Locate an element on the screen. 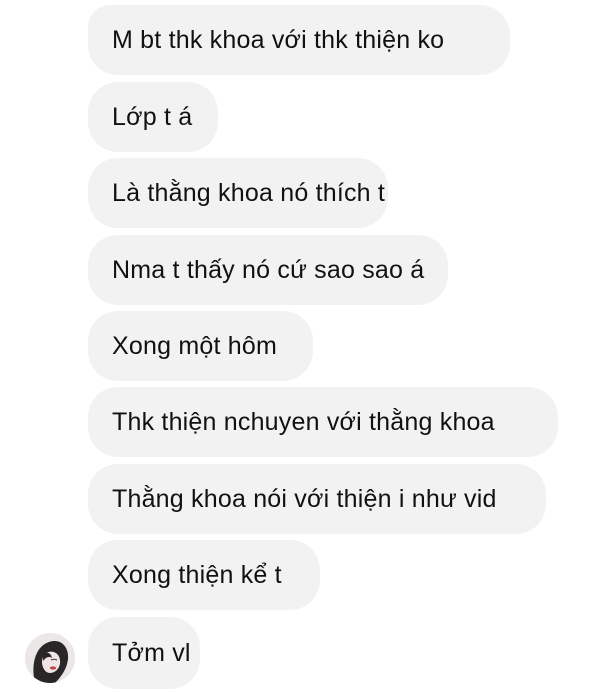 The height and width of the screenshot is (694, 600). message-text: Thằng khoa nói với thiện i như vid is located at coordinates (304, 498).